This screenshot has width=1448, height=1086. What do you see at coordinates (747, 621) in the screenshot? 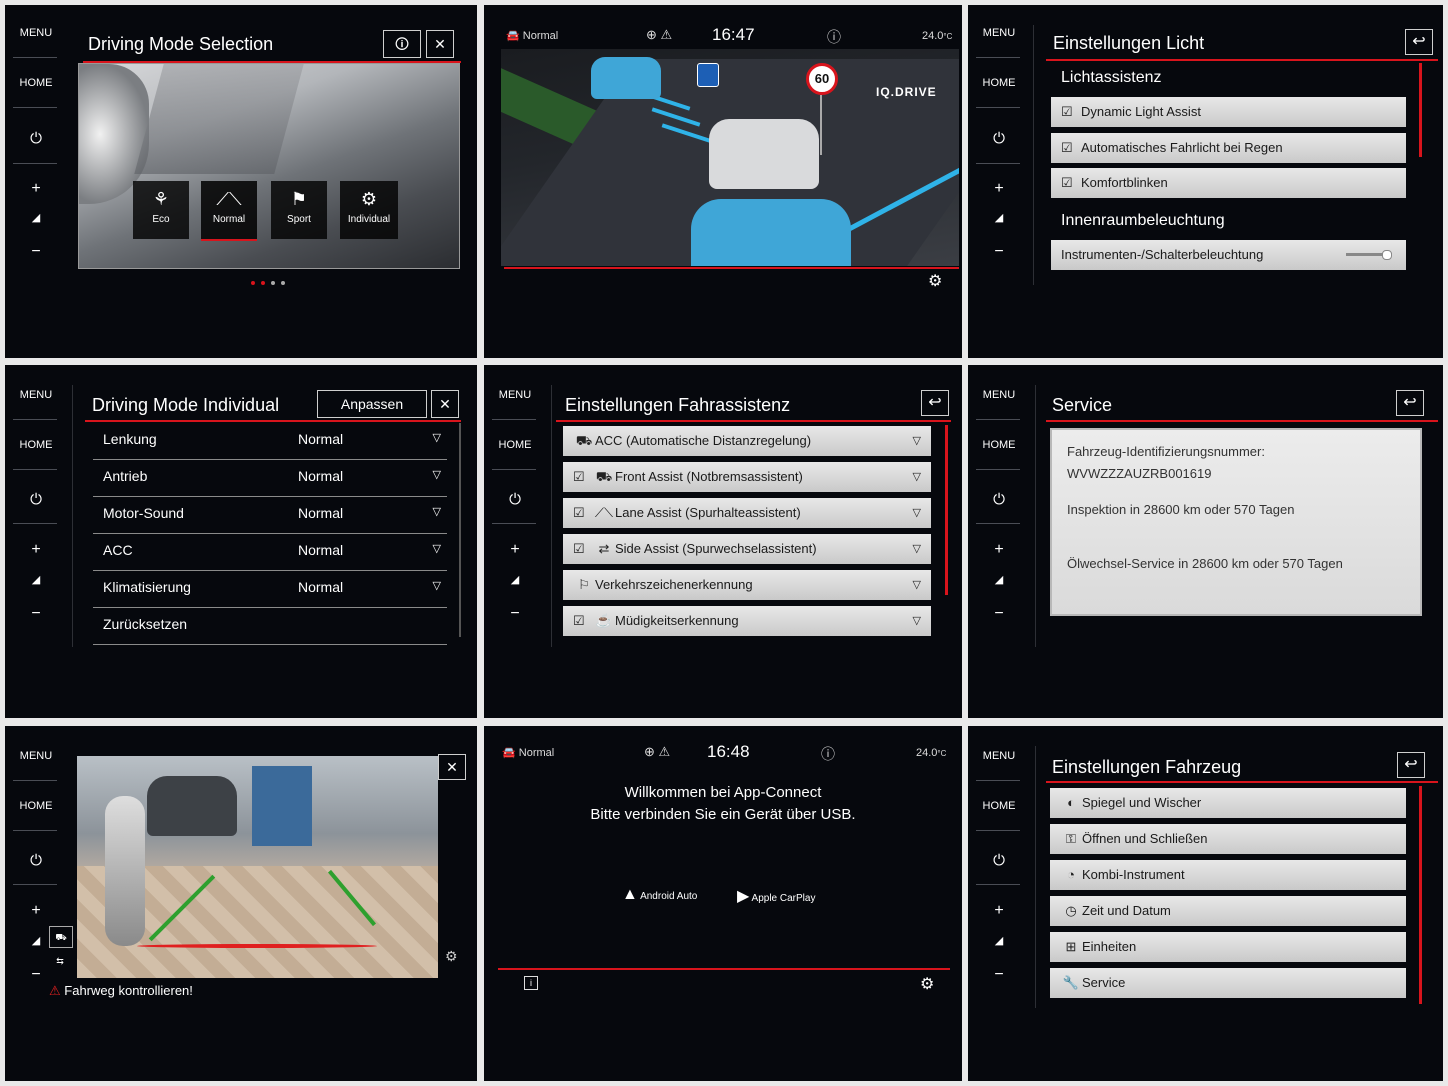
I see `option-muedigkeit: ☑ ☕ Müdigkeitserkennung ▽` at bounding box center [747, 621].